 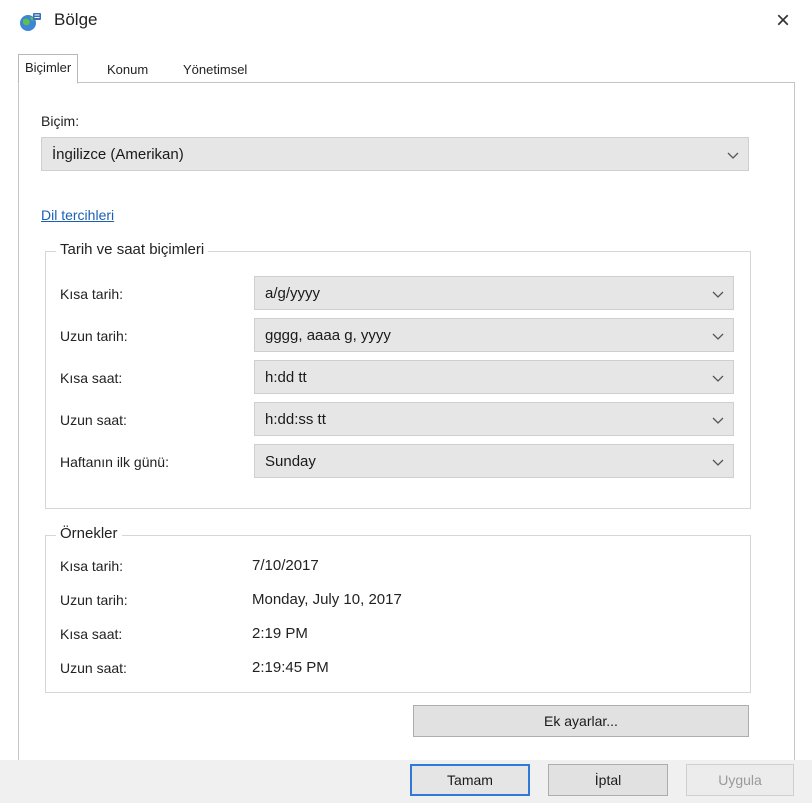 What do you see at coordinates (406, 21) in the screenshot?
I see `title-bar: Bölge ×` at bounding box center [406, 21].